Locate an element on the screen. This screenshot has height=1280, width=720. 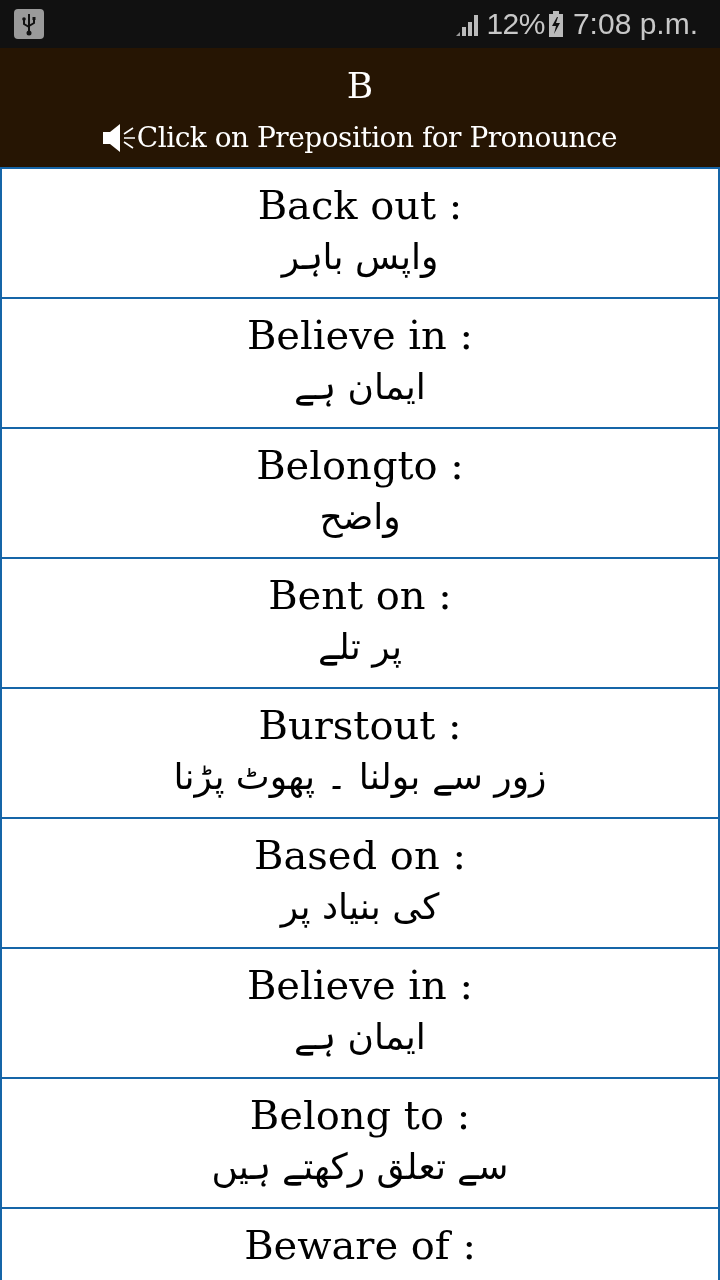
urdu-meaning: واضح is located at coordinates (360, 517).